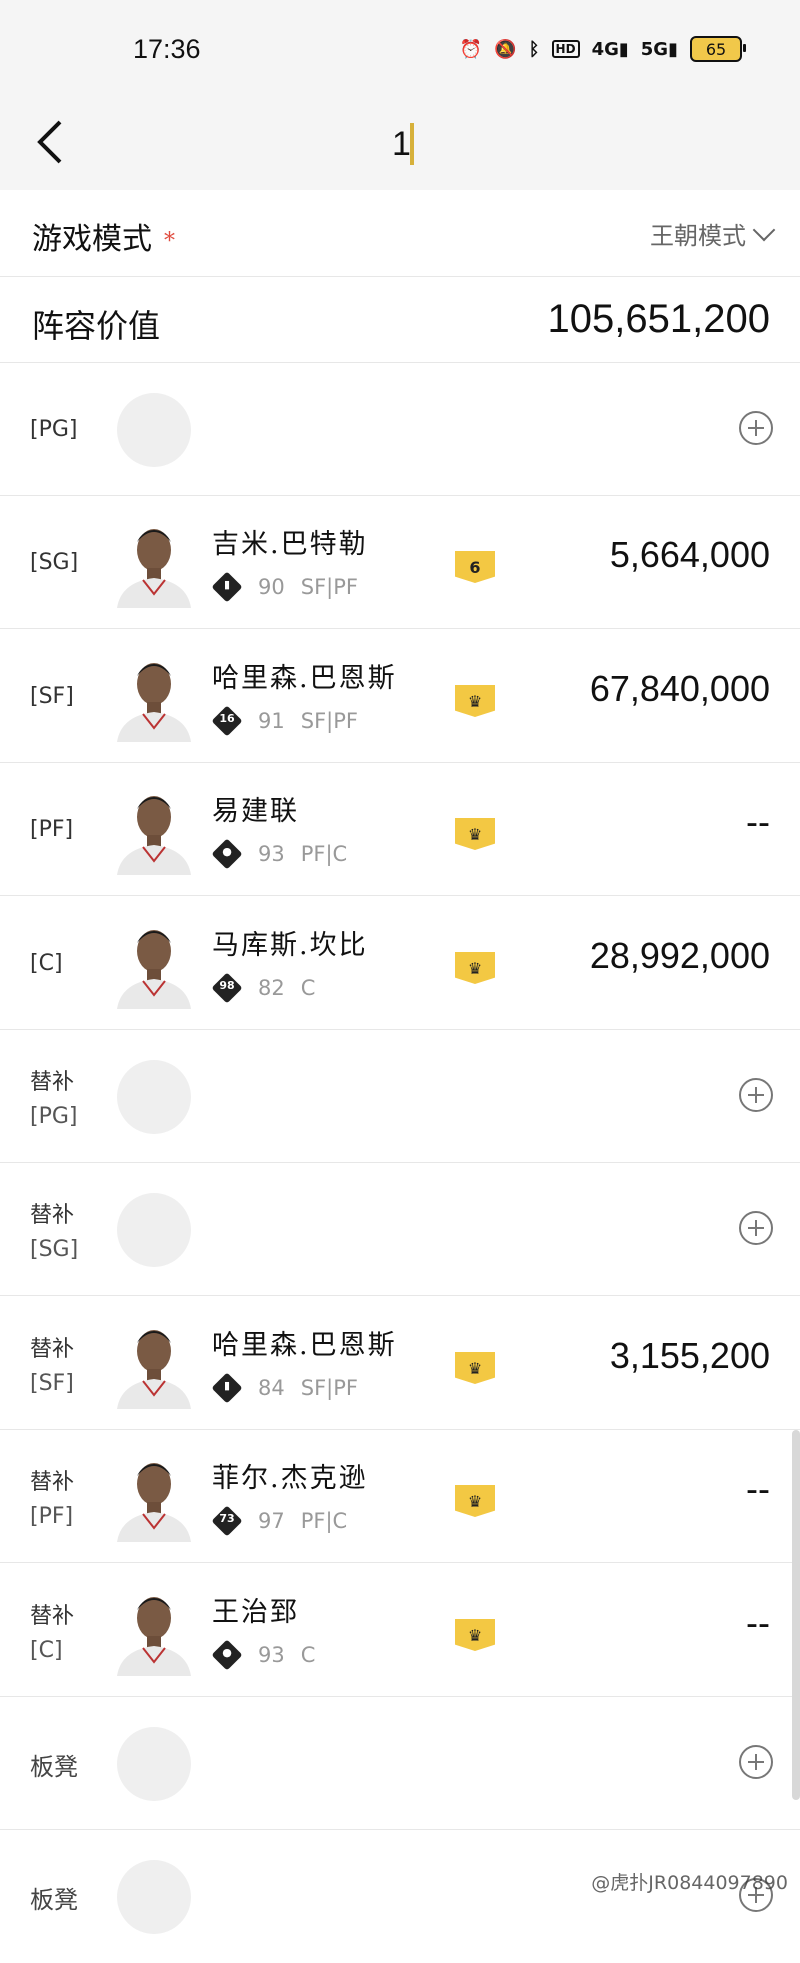 The height and width of the screenshot is (1963, 800). I want to click on game-mode-label: 游戏模式 *, so click(103, 239).